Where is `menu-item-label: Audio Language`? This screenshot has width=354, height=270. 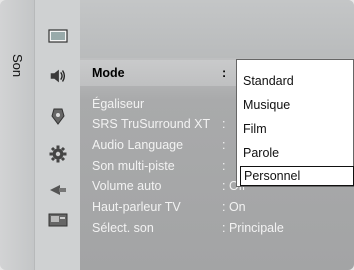 menu-item-label: Audio Language is located at coordinates (138, 145).